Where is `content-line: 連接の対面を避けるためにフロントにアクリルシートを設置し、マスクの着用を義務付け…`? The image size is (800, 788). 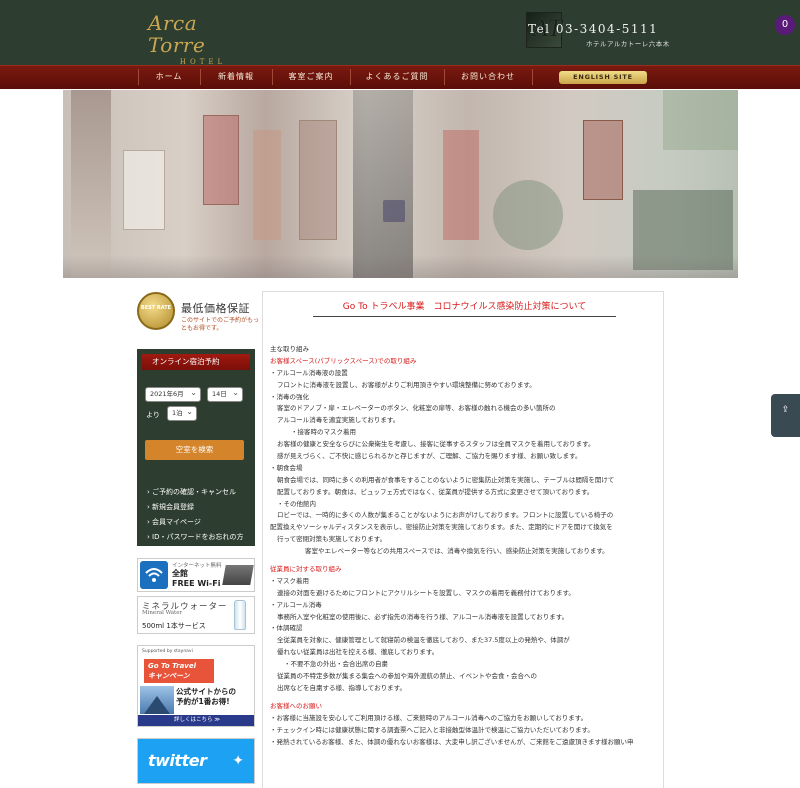 content-line: 連接の対面を避けるためにフロントにアクリルシートを設置し、マスクの着用を義務付け… is located at coordinates (426, 592).